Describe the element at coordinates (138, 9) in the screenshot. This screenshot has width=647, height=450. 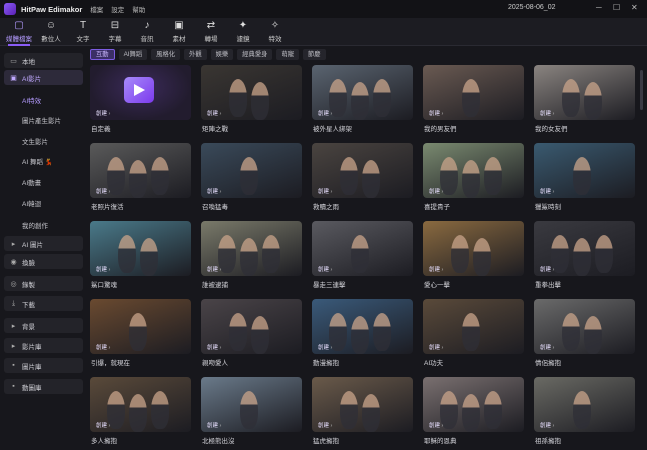
I see `menu-help: 幫助` at that location.